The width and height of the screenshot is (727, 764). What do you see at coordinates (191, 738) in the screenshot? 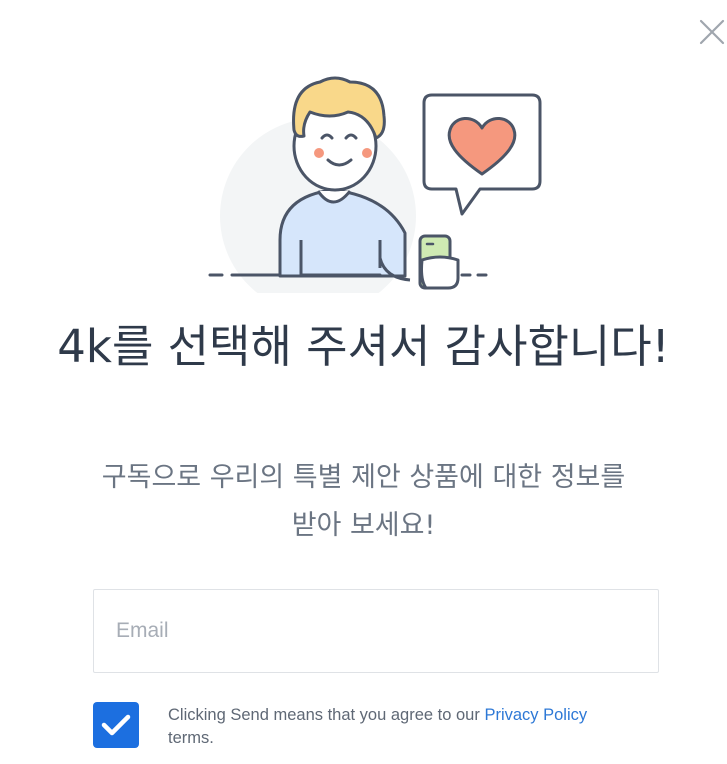
I see `consent-suffix: terms.` at bounding box center [191, 738].